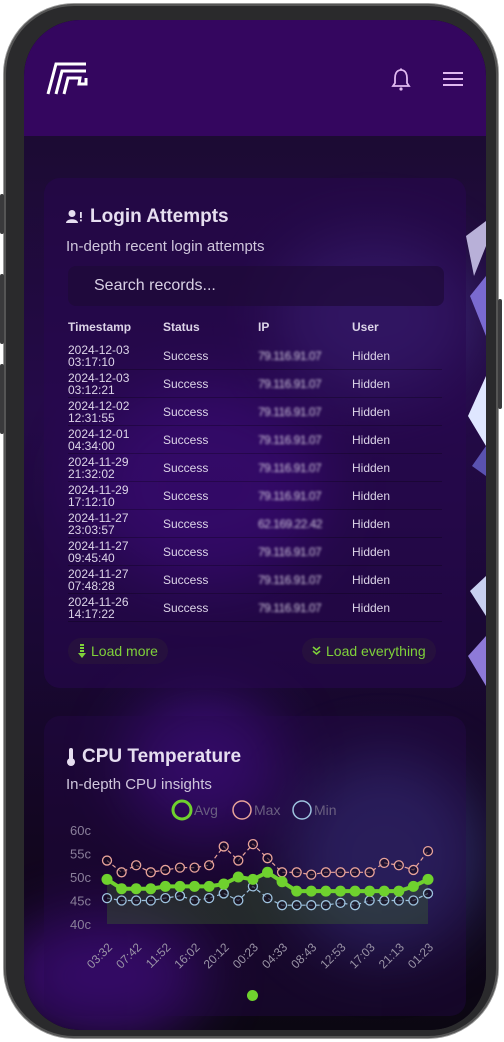 This screenshot has width=504, height=1042. What do you see at coordinates (255, 78) in the screenshot?
I see `top-navigation-bar` at bounding box center [255, 78].